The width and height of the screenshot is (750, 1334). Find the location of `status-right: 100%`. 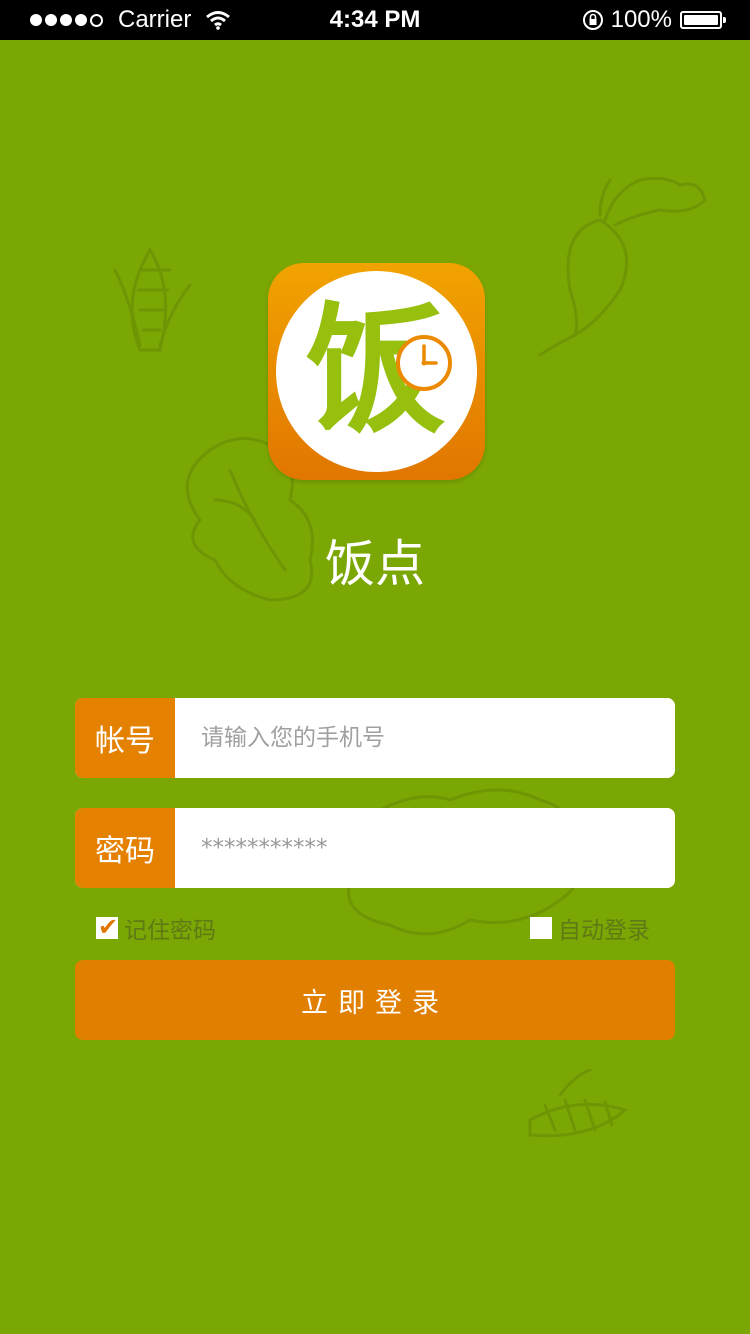

status-right: 100% is located at coordinates (653, 20).